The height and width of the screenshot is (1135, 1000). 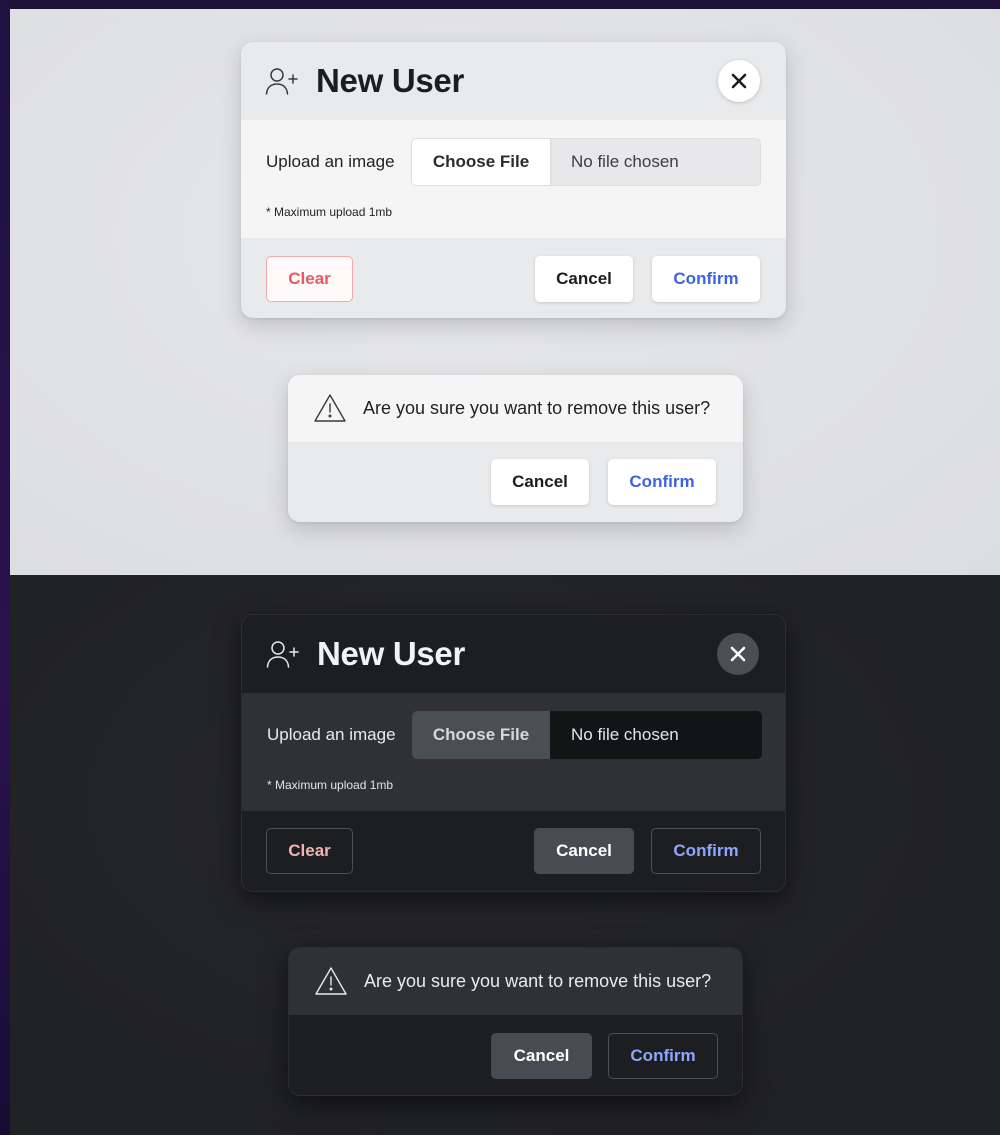 I want to click on left-edge, so click(x=5, y=567).